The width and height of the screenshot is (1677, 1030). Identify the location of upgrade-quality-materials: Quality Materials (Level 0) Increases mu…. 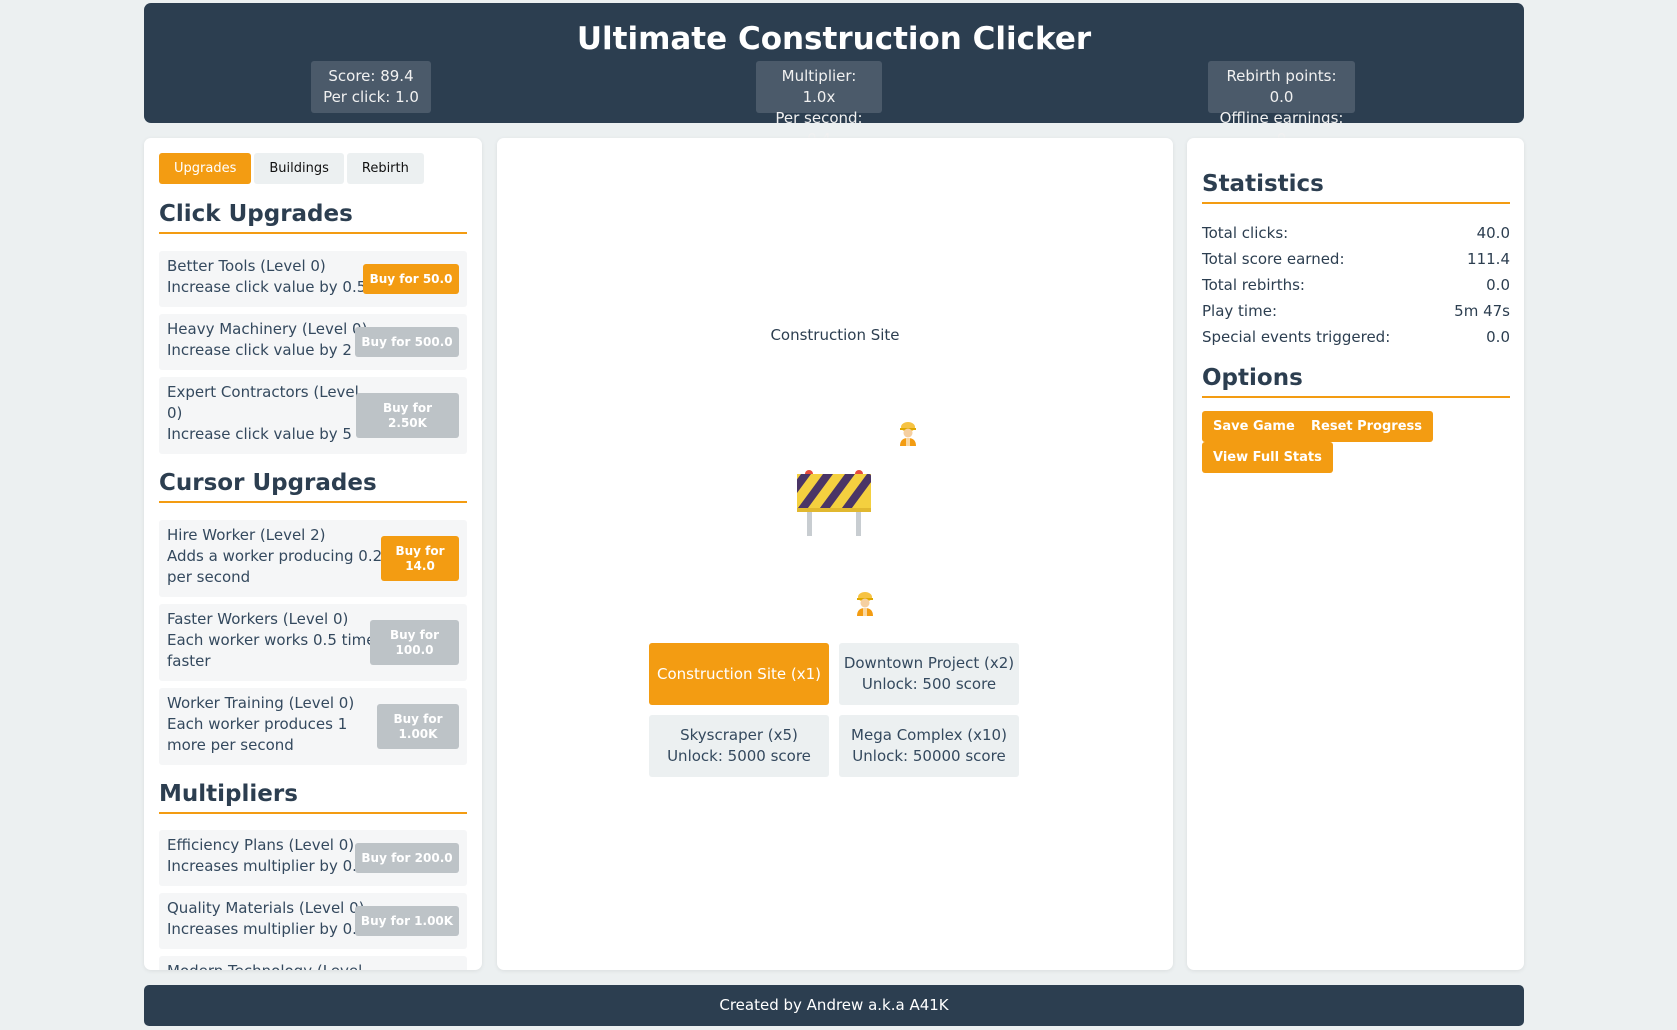
(313, 921).